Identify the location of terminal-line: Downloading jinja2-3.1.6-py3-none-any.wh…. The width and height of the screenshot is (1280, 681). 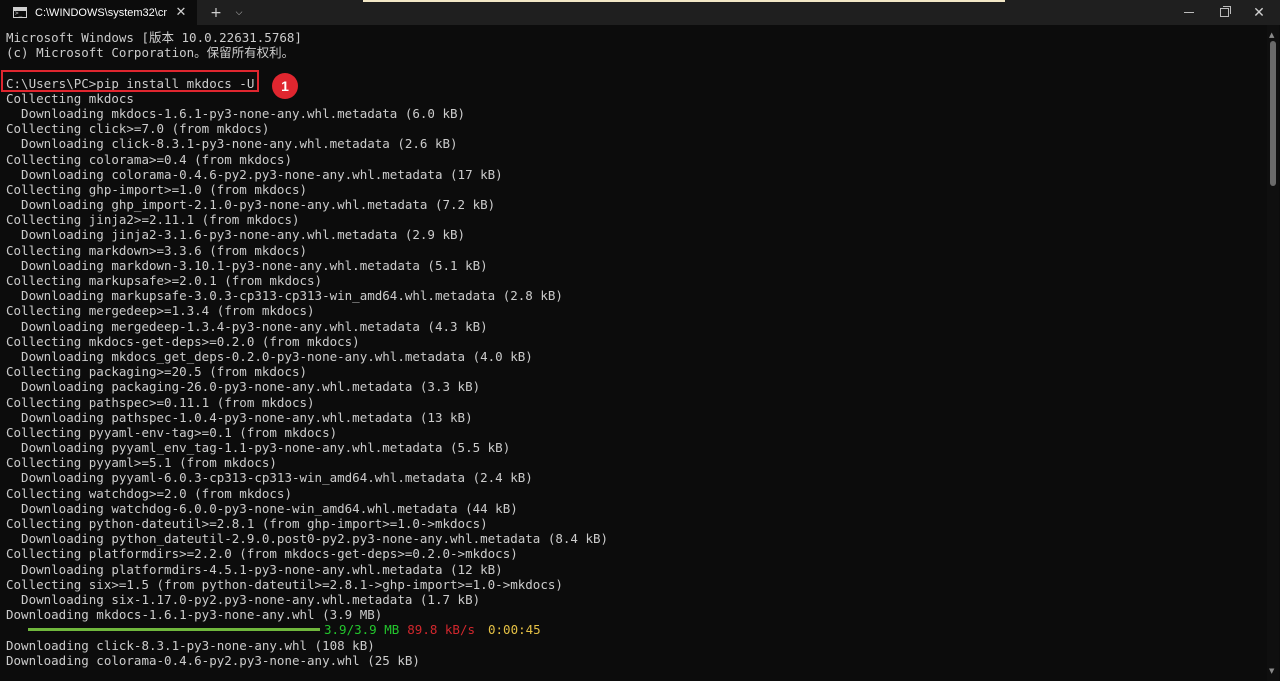
(236, 235).